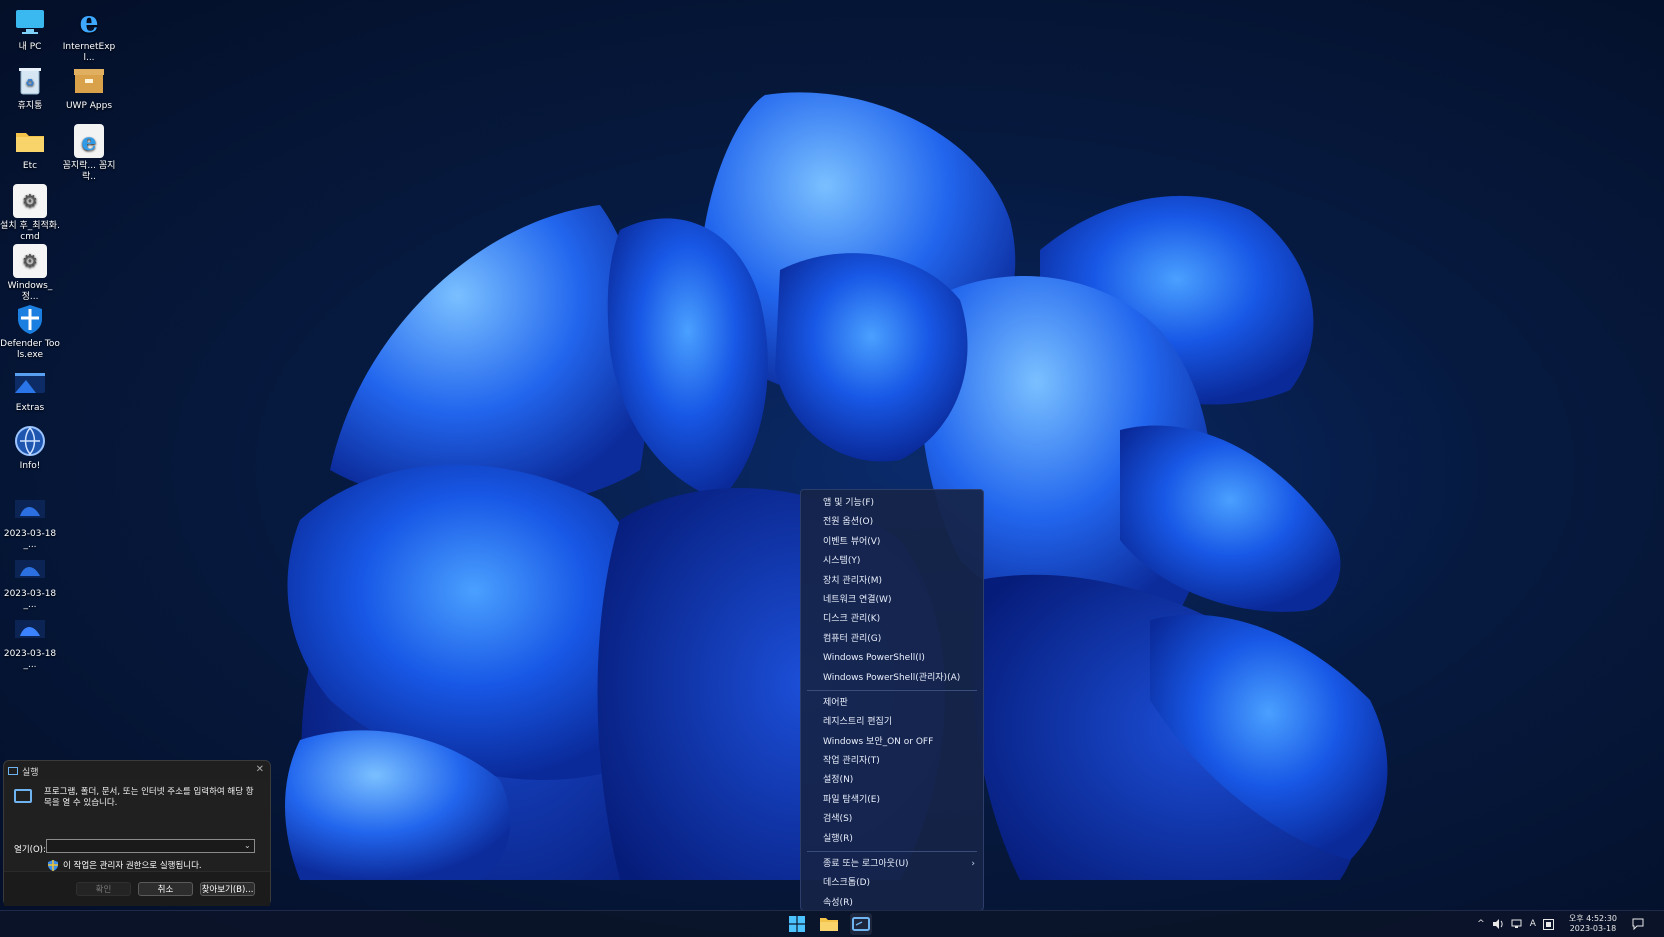 The image size is (1664, 937). Describe the element at coordinates (797, 924) in the screenshot. I see `start-button` at that location.